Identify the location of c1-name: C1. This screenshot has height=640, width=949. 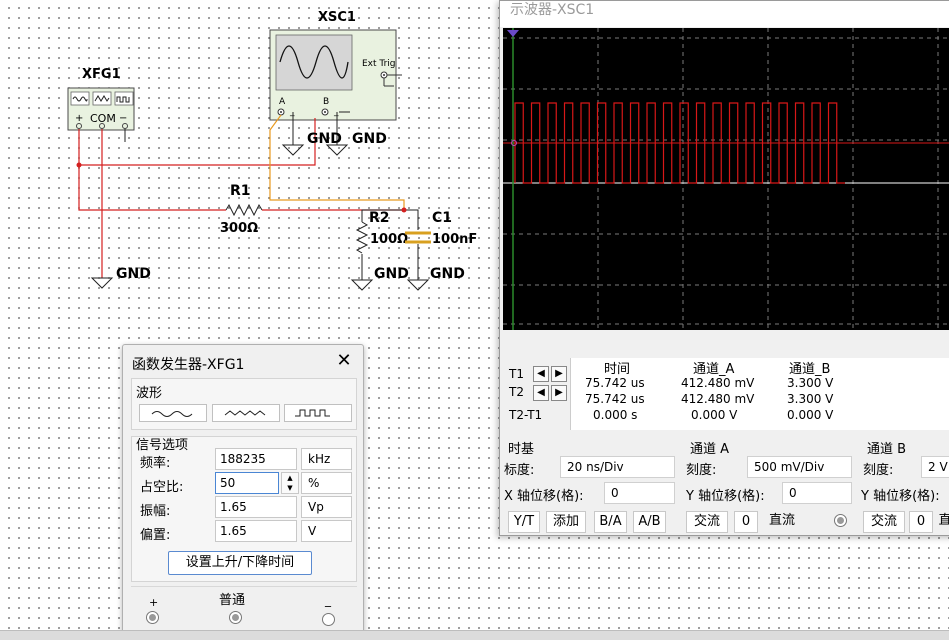
(442, 218).